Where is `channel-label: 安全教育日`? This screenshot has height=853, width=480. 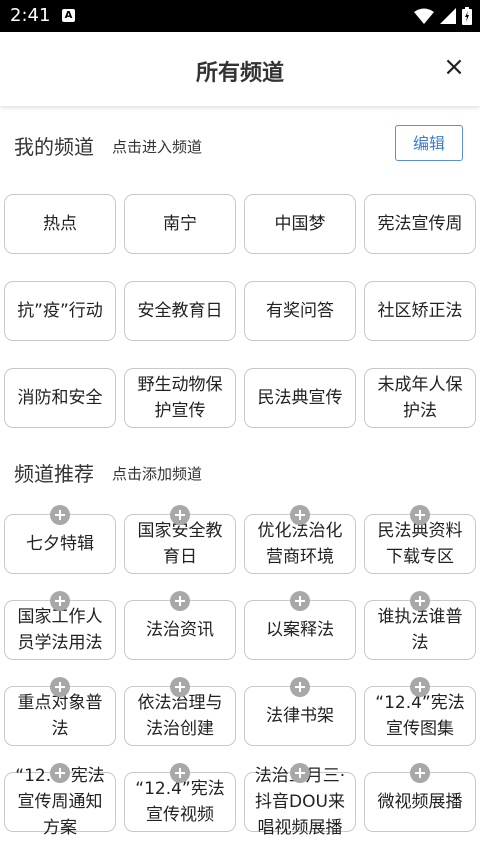 channel-label: 安全教育日 is located at coordinates (180, 311).